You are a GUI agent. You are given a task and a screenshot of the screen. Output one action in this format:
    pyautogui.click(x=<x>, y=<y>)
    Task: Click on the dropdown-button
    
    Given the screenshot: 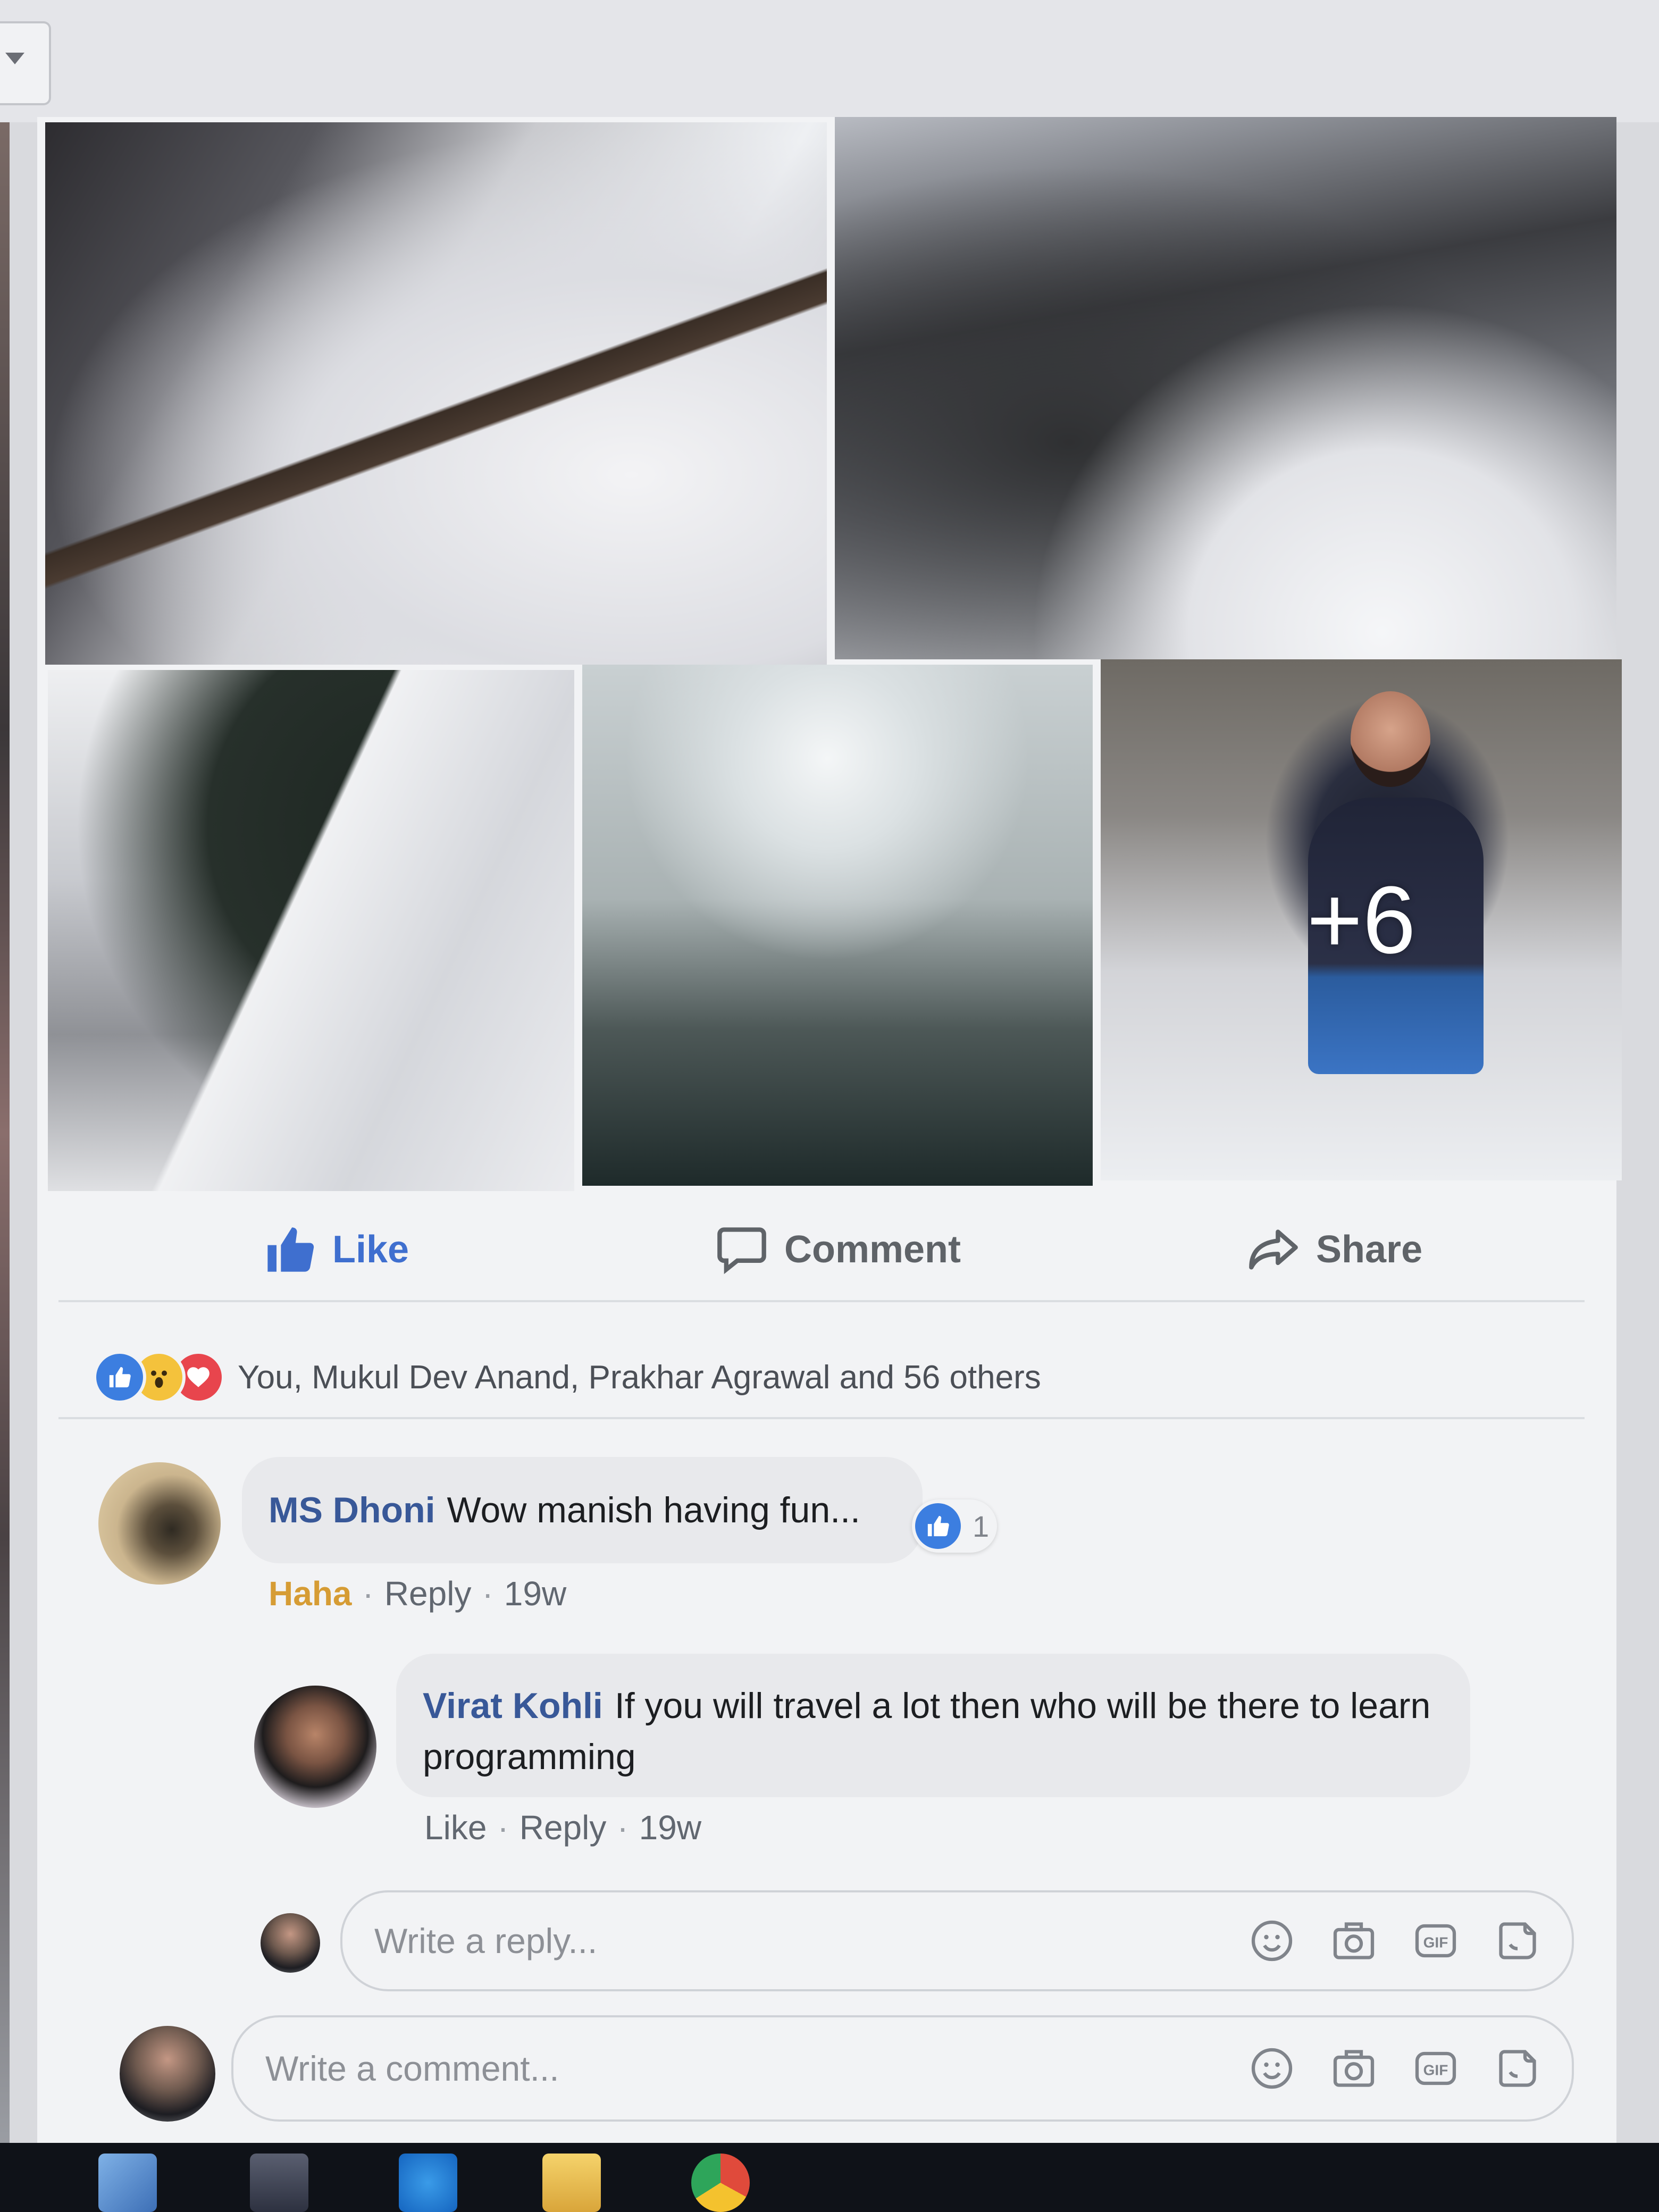 What is the action you would take?
    pyautogui.click(x=25, y=63)
    